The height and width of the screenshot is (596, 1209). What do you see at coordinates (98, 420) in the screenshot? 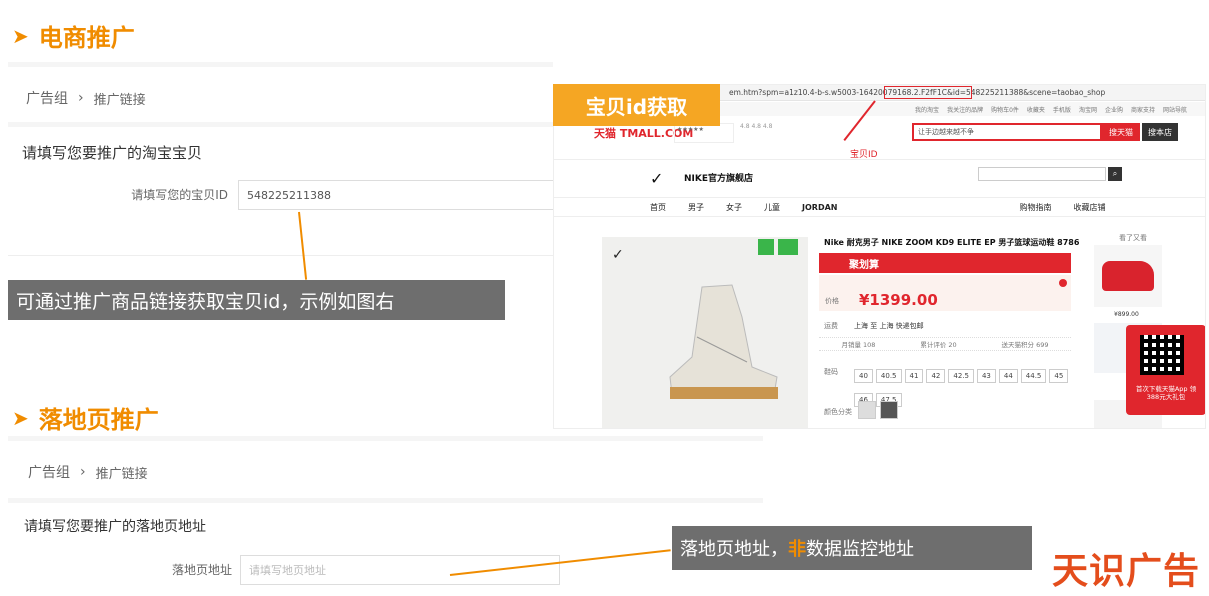
I see `landing-title-text: 落地页推广` at bounding box center [98, 420].